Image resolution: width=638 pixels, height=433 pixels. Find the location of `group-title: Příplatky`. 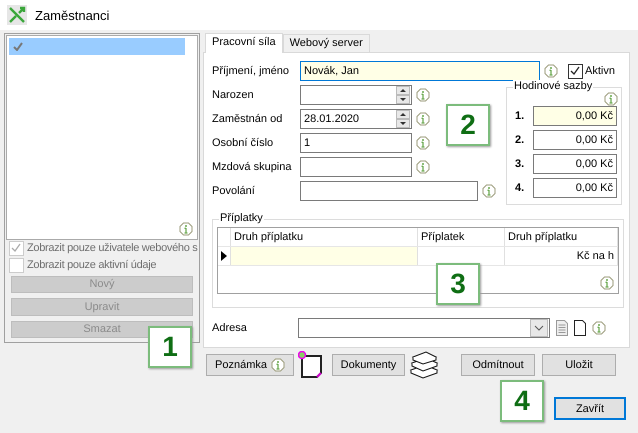

group-title: Příplatky is located at coordinates (241, 218).